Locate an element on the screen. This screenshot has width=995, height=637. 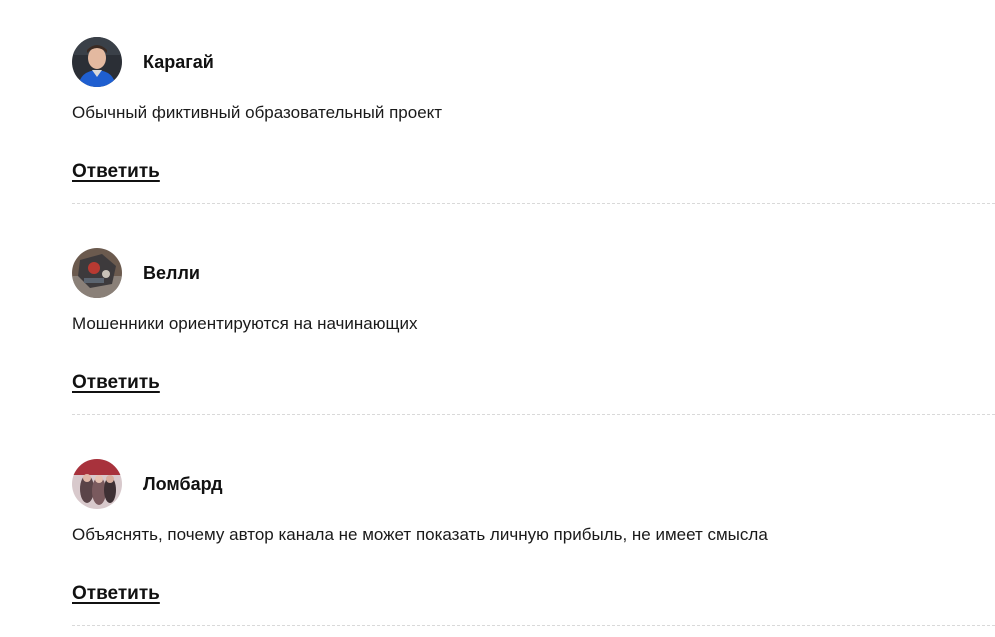
comment-header: Ломбард is located at coordinates (147, 484).